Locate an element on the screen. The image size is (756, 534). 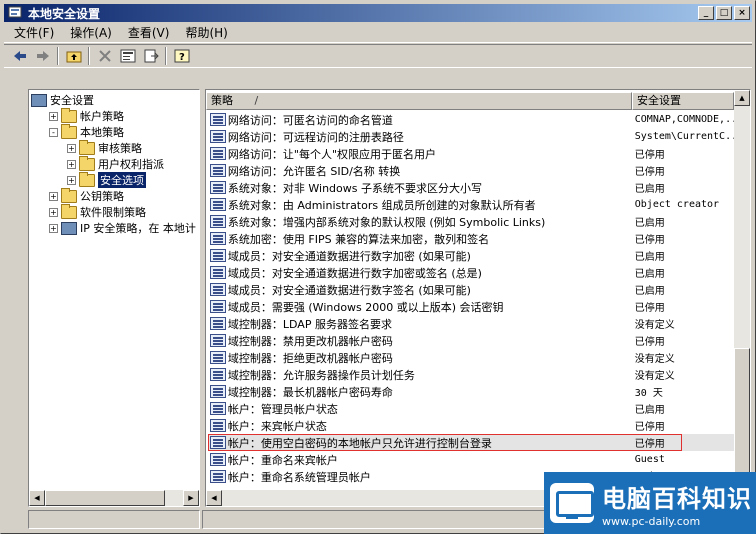
policy-row: 帐户：管理员帐户状态 已启用 is located at coordinates (471, 408).